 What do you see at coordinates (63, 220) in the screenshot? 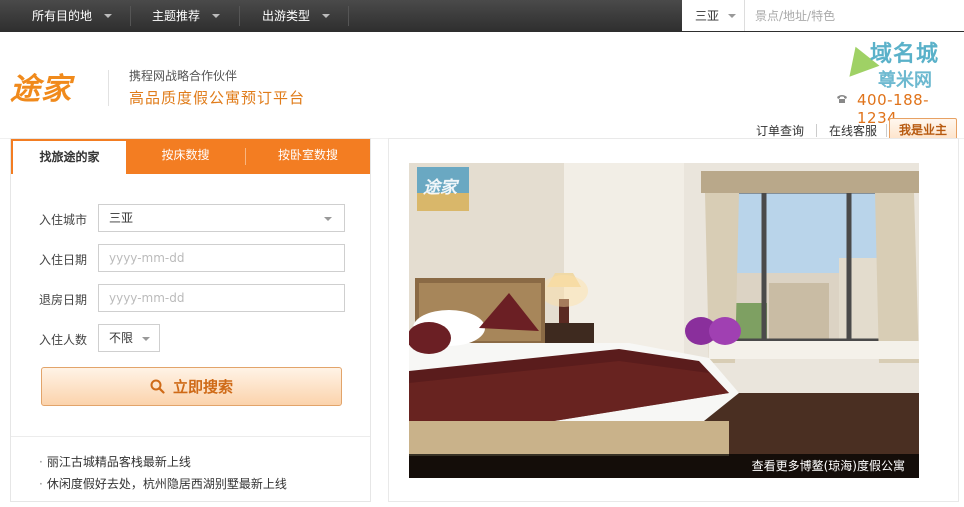
I see `city-field-label: 入住城市` at bounding box center [63, 220].